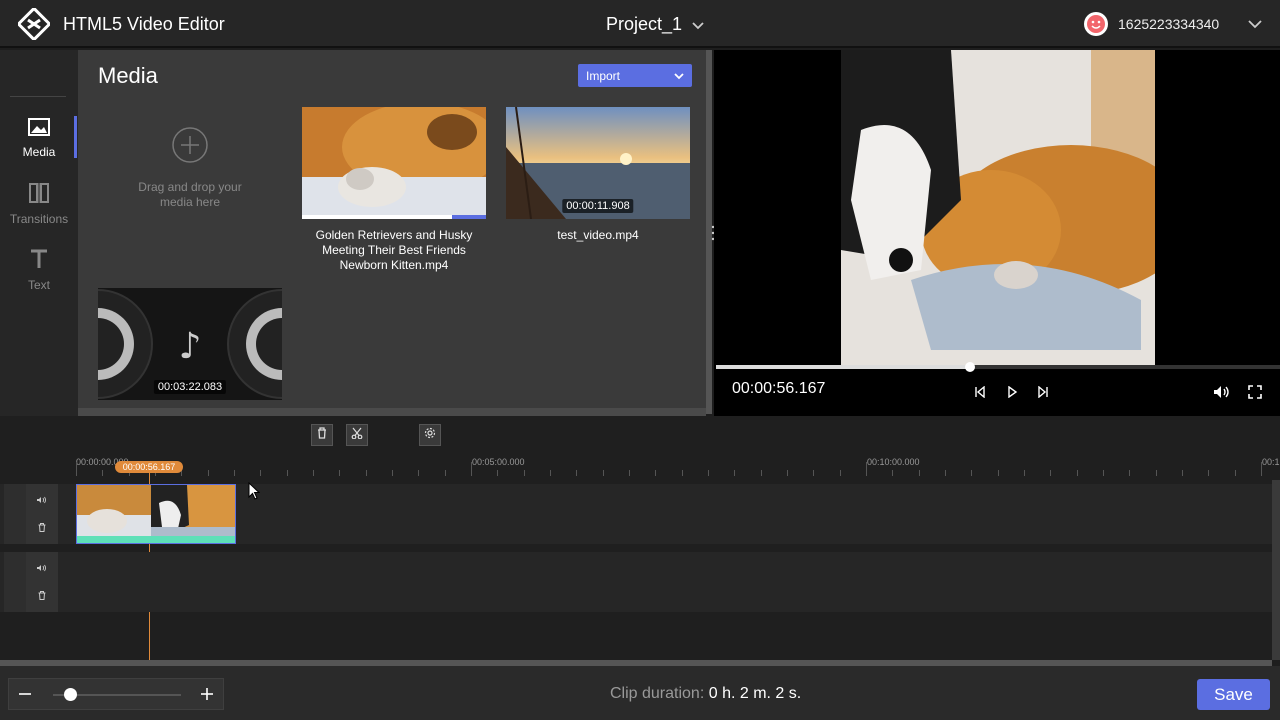  What do you see at coordinates (34, 24) in the screenshot?
I see `app-logo-icon` at bounding box center [34, 24].